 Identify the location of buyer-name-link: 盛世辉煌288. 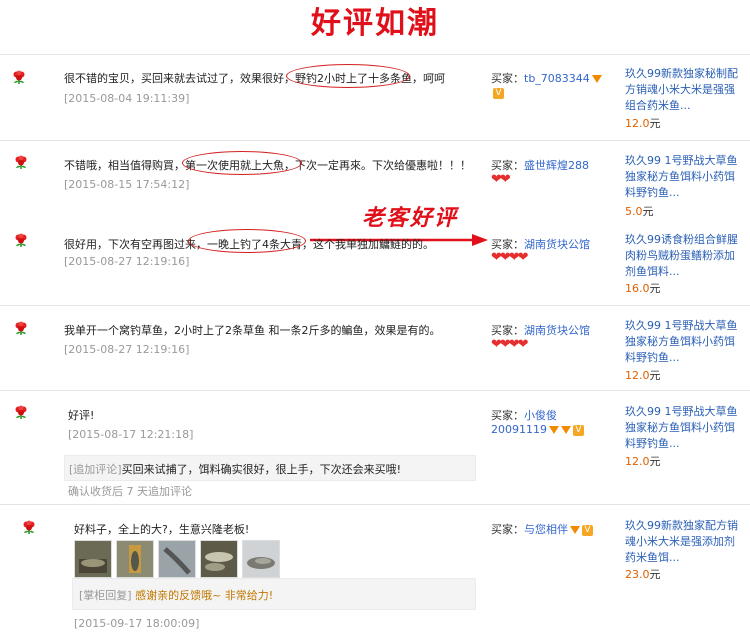
(556, 165).